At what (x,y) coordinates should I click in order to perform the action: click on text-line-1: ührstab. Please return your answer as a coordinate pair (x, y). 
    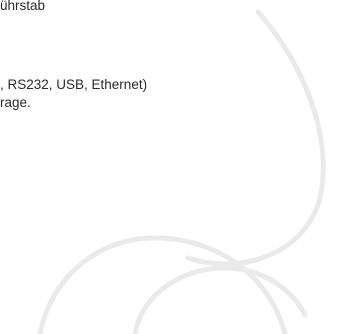
    Looking at the image, I should click on (23, 6).